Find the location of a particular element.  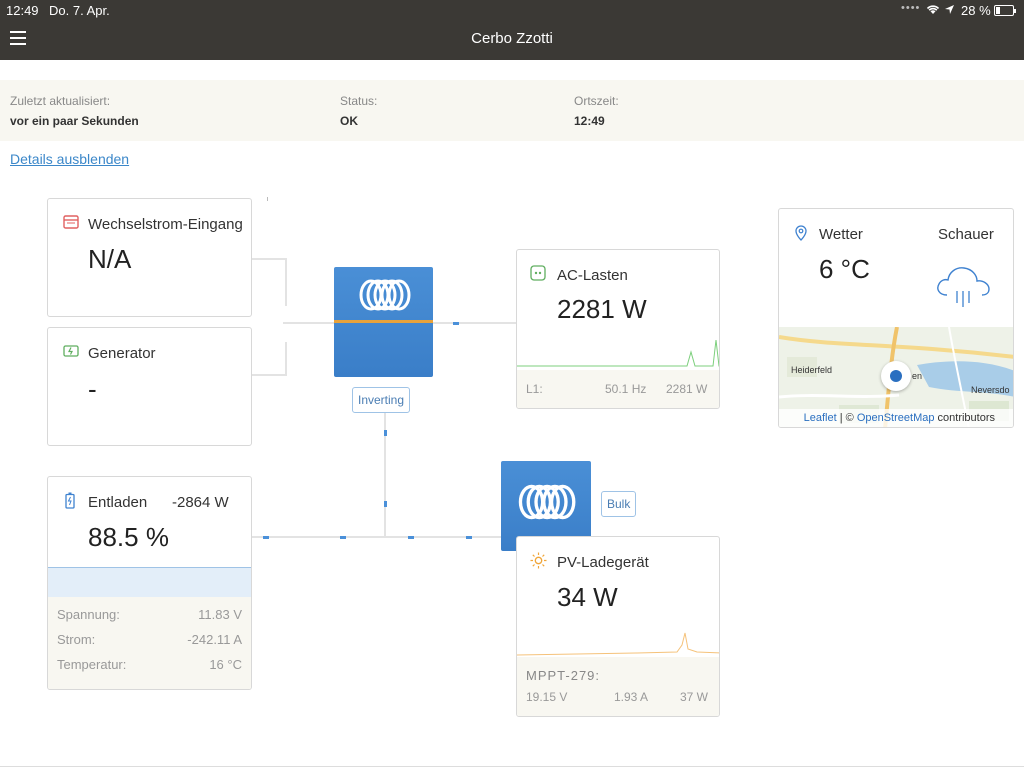

status-label: Status: is located at coordinates (359, 101).